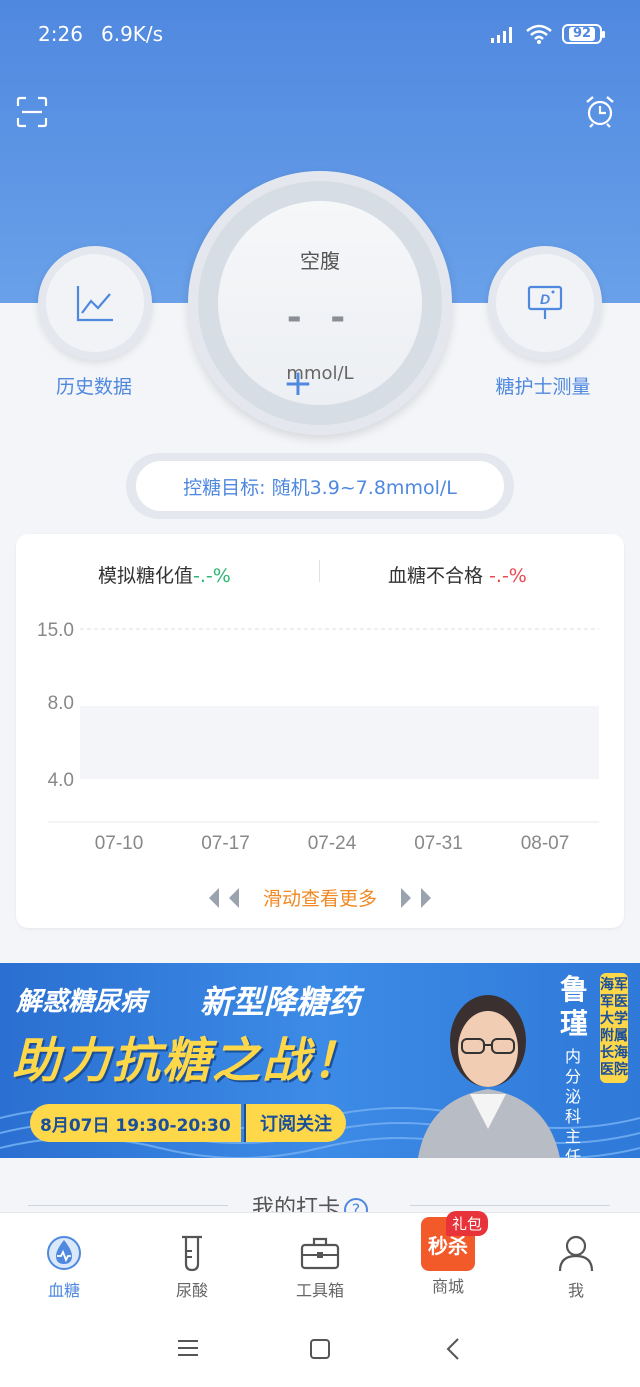 This screenshot has height=1387, width=640. I want to click on slide-hint: 滑动查看更多, so click(320, 897).